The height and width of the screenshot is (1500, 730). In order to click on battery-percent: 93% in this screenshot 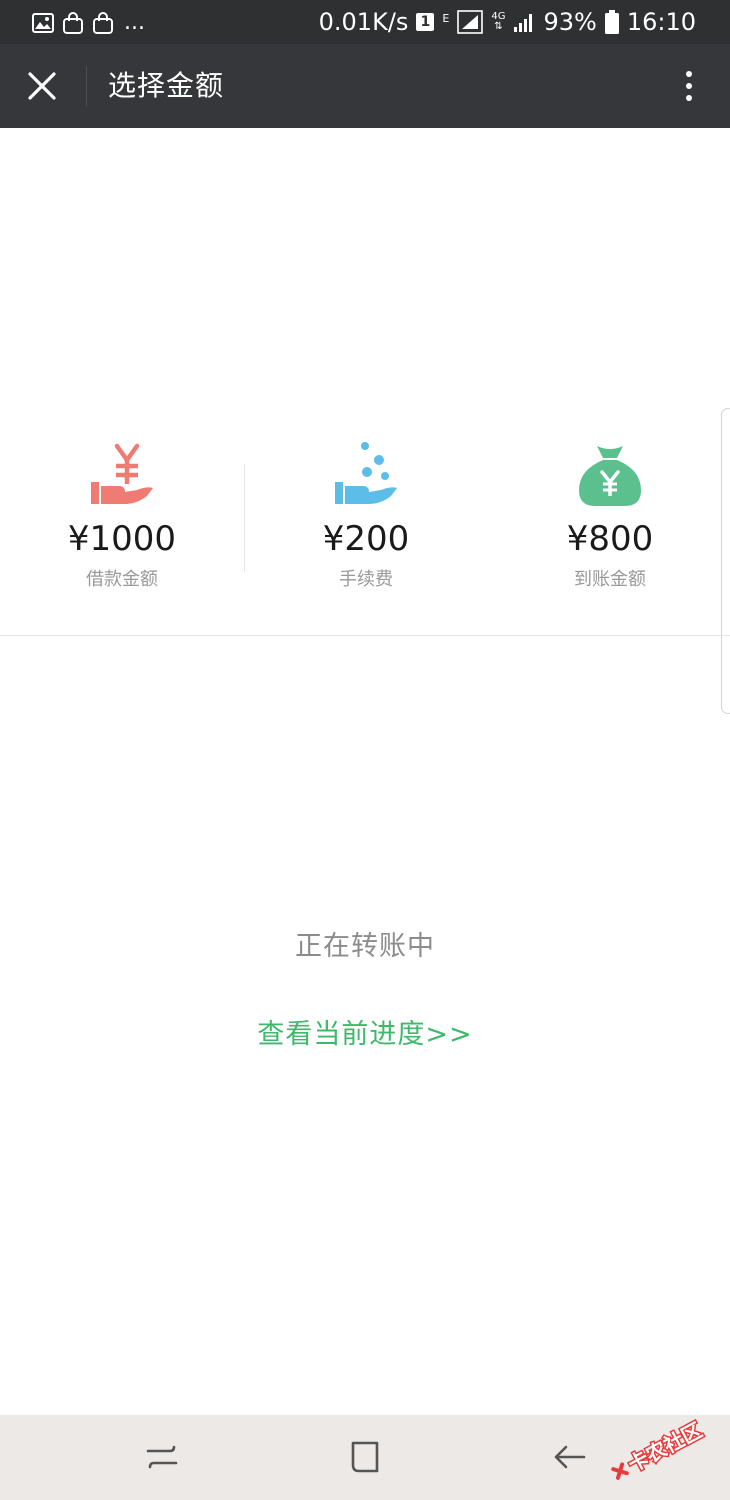, I will do `click(570, 22)`.